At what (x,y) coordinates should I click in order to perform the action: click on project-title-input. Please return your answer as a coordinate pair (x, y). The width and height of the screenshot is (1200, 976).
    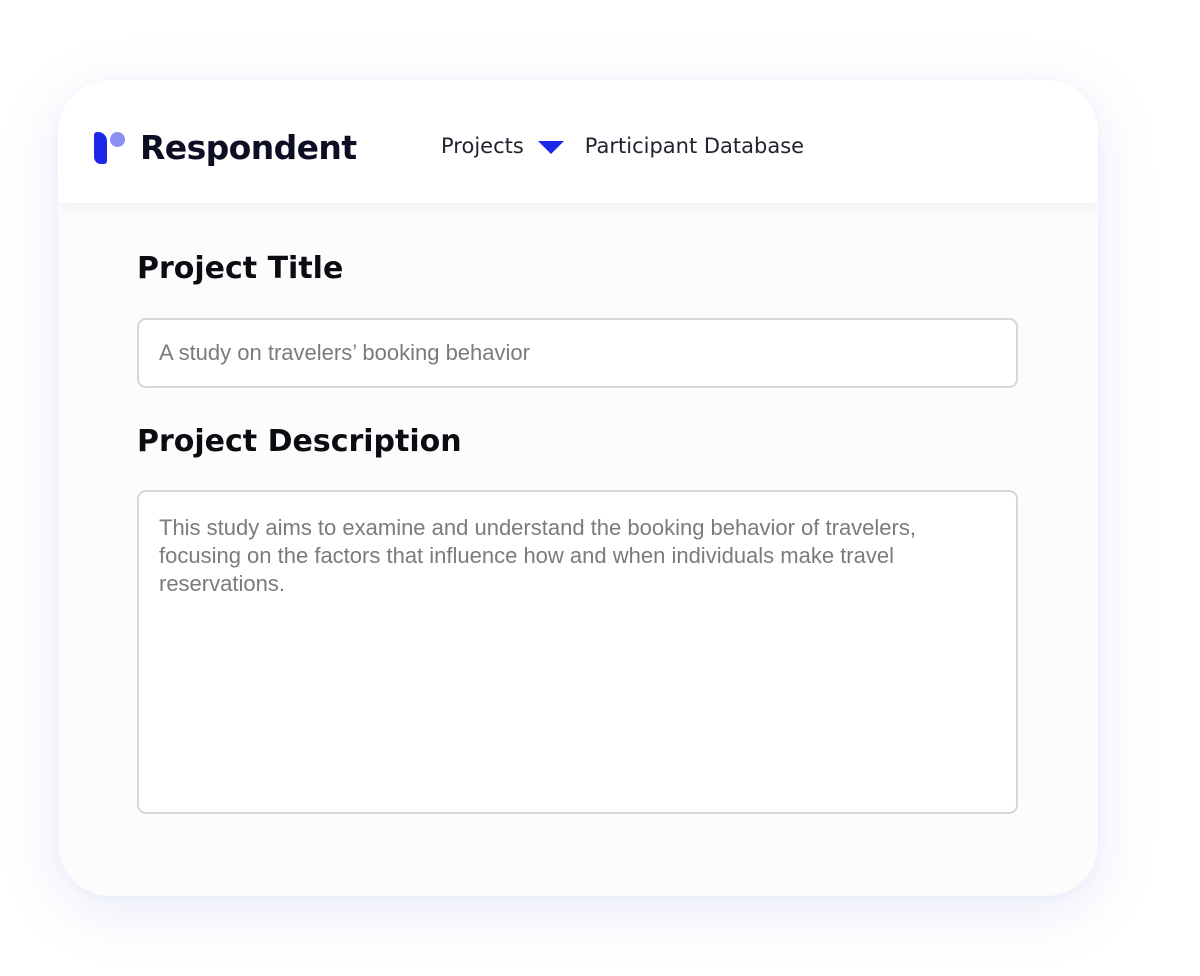
    Looking at the image, I should click on (577, 353).